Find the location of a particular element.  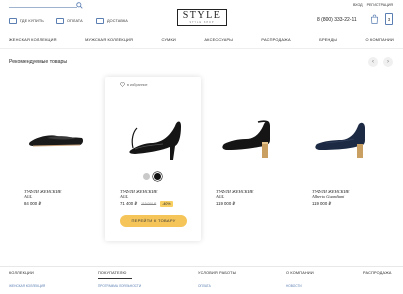

footer-heading-buyers: ПОКУПАТЕЛЮ is located at coordinates (112, 273).